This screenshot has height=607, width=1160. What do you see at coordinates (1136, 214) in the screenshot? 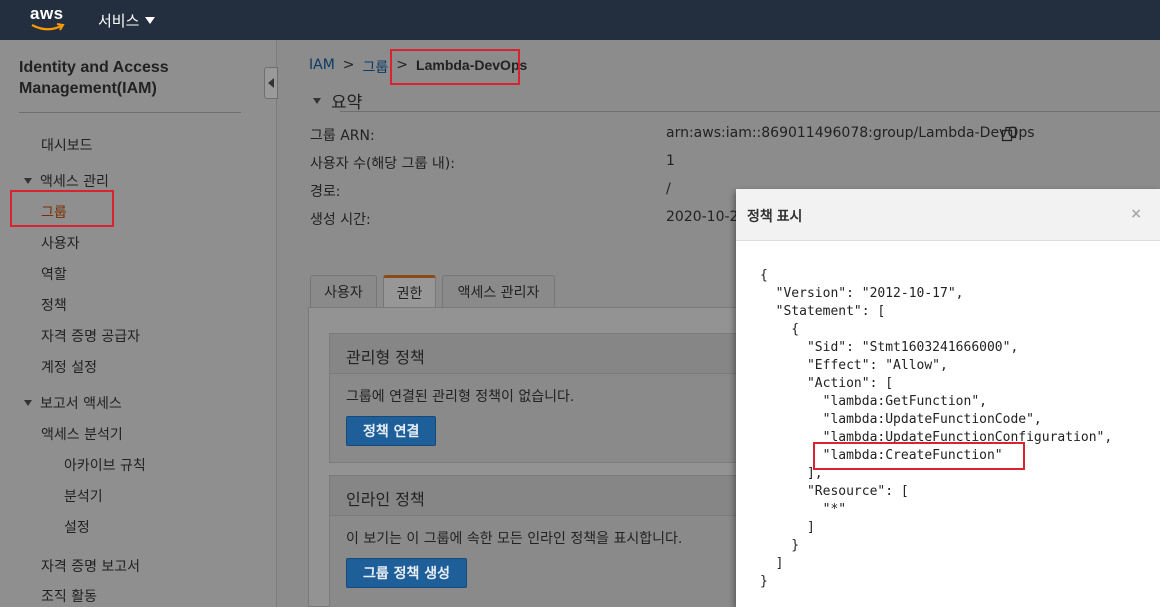
I see `close-icon: ×` at bounding box center [1136, 214].